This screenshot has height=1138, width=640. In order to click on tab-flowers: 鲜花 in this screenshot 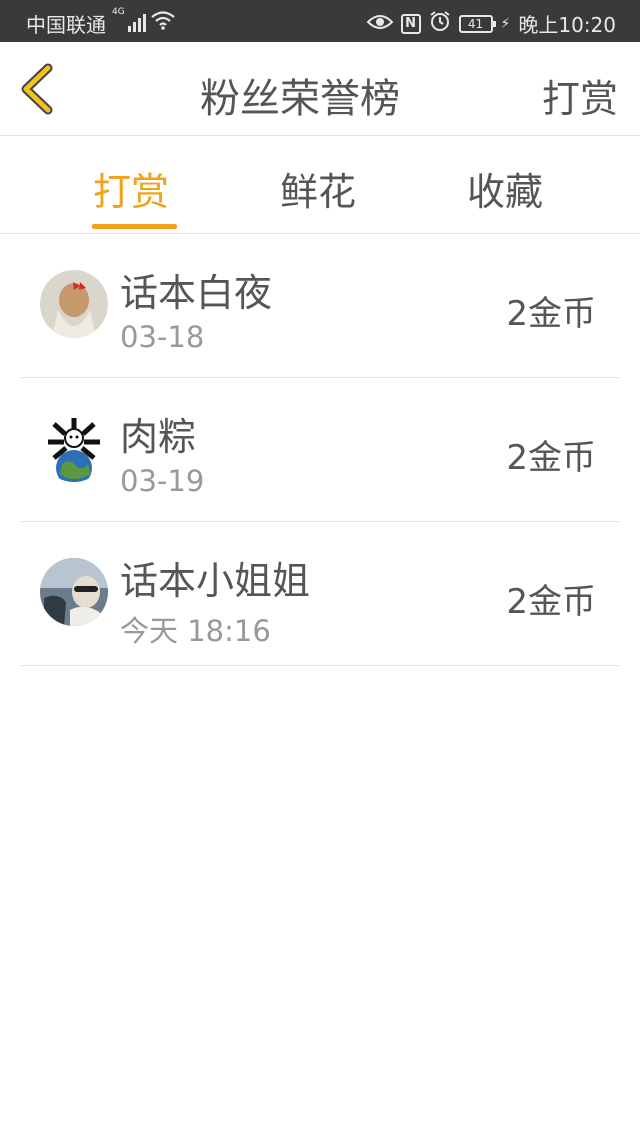, I will do `click(318, 188)`.